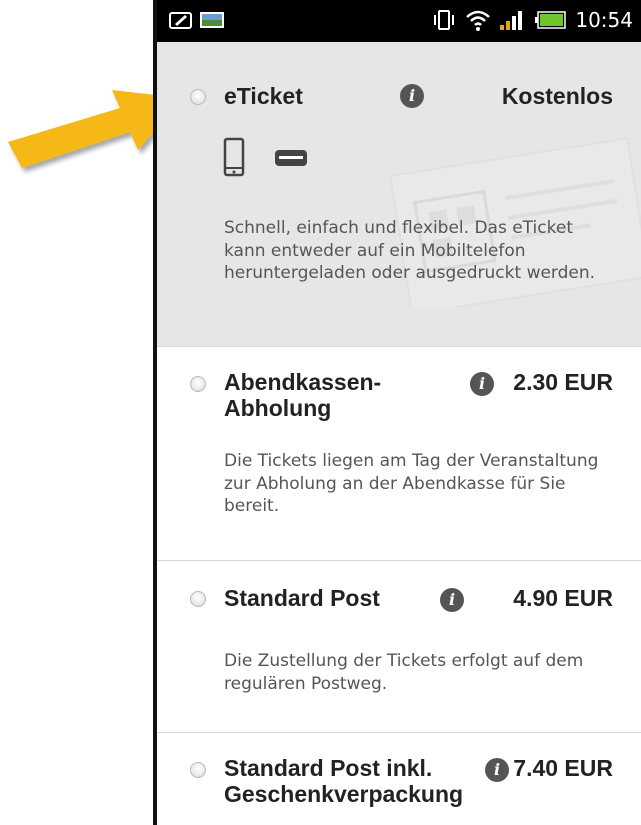 The height and width of the screenshot is (825, 641). Describe the element at coordinates (198, 97) in the screenshot. I see `radio-eticket` at that location.